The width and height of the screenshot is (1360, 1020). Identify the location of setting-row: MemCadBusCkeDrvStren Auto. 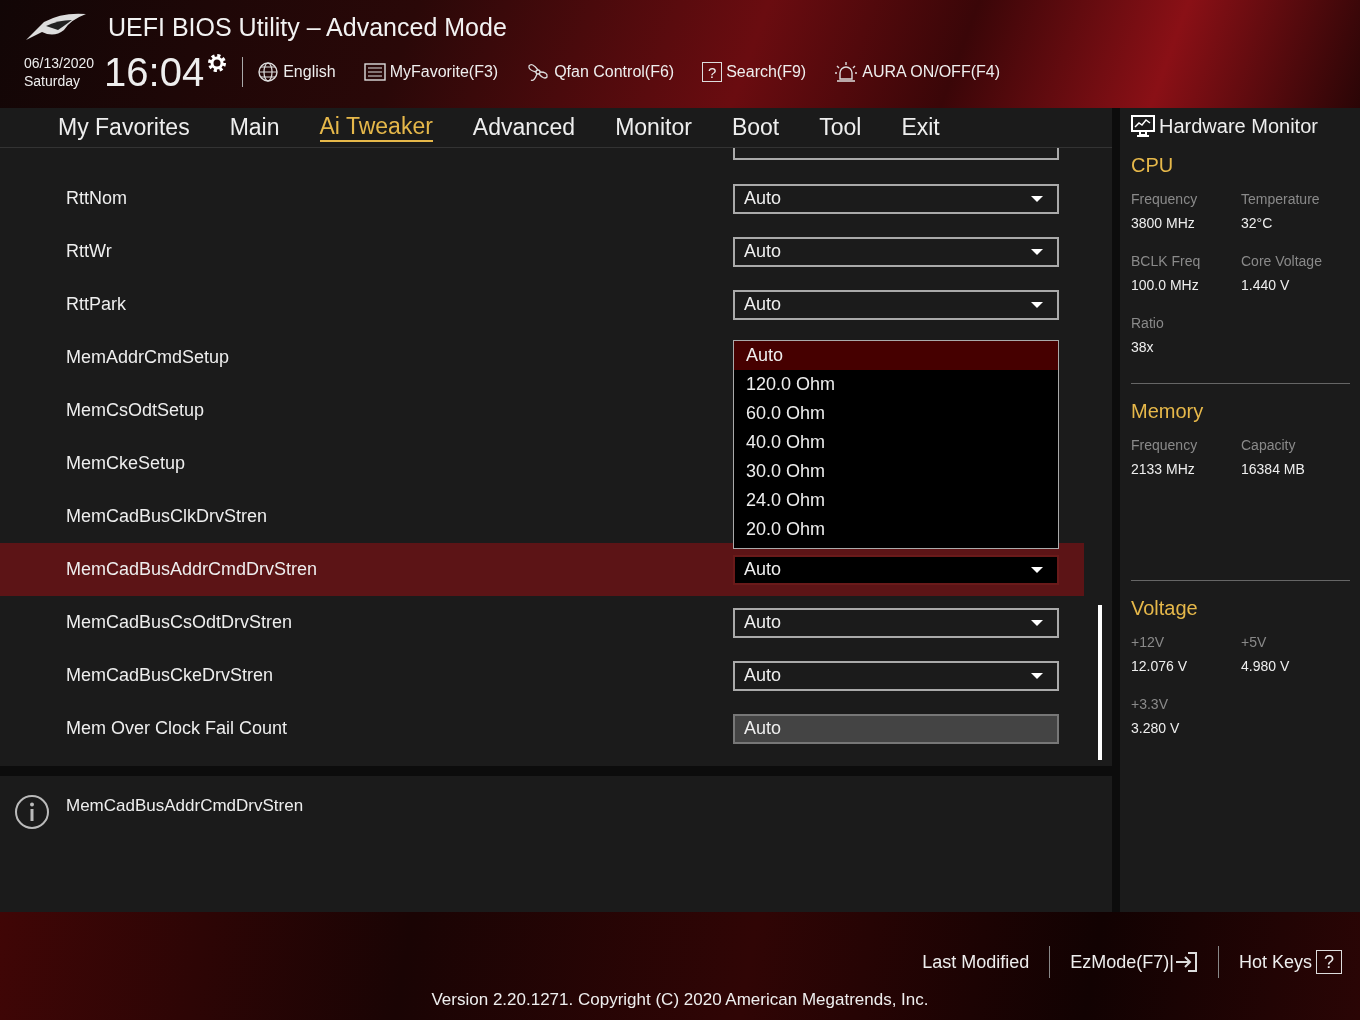
(542, 675).